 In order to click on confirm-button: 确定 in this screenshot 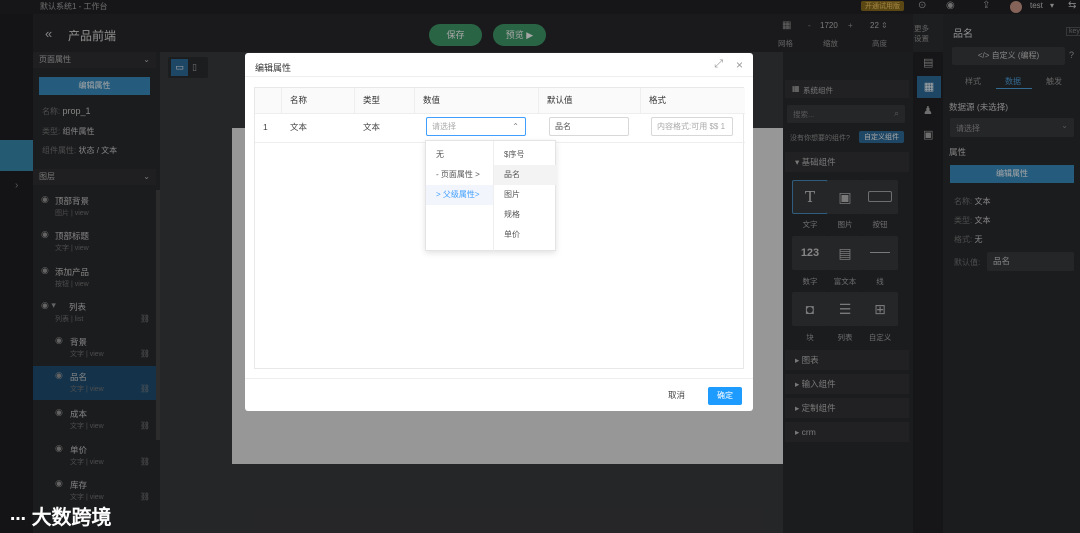, I will do `click(725, 396)`.